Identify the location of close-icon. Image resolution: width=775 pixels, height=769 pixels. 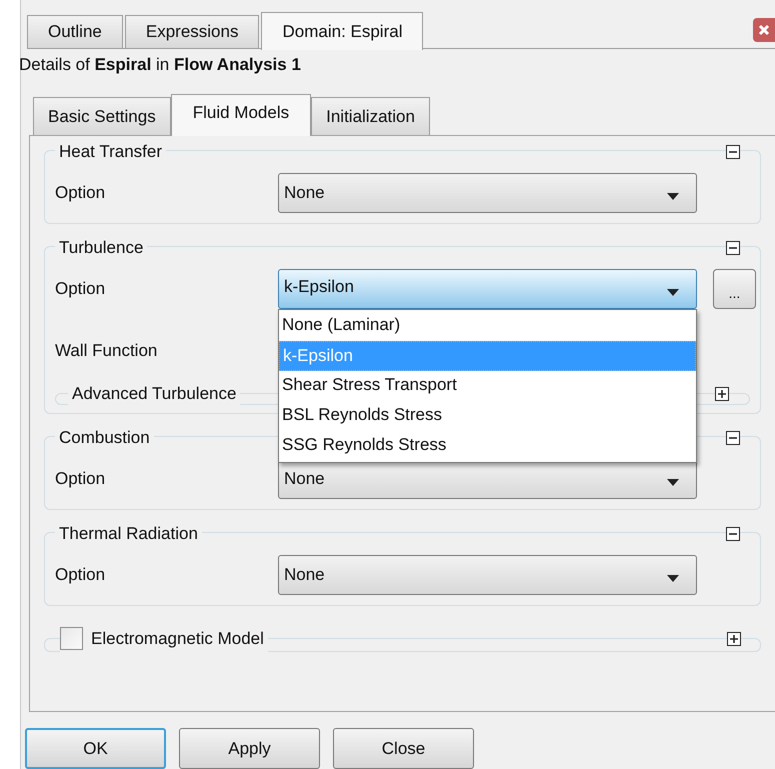
(764, 30).